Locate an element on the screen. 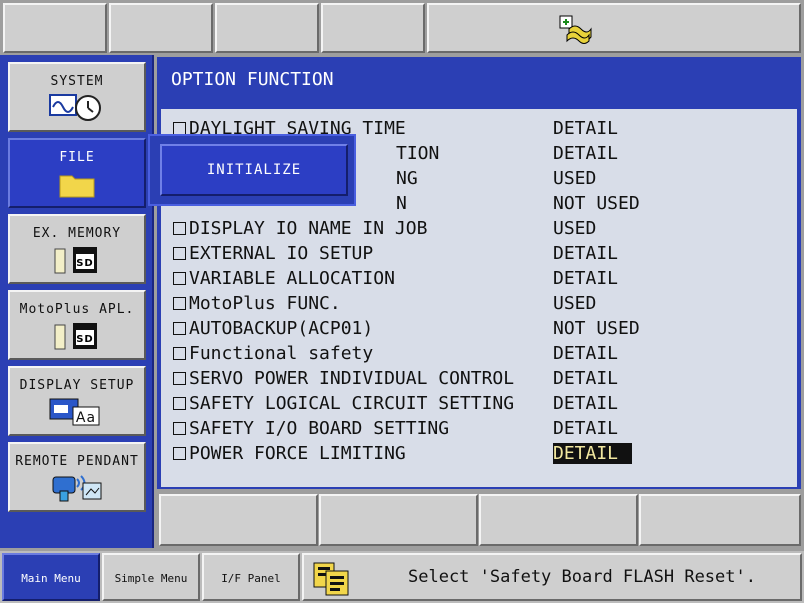 This screenshot has height=603, width=804. option-name-fragment: N is located at coordinates (401, 203).